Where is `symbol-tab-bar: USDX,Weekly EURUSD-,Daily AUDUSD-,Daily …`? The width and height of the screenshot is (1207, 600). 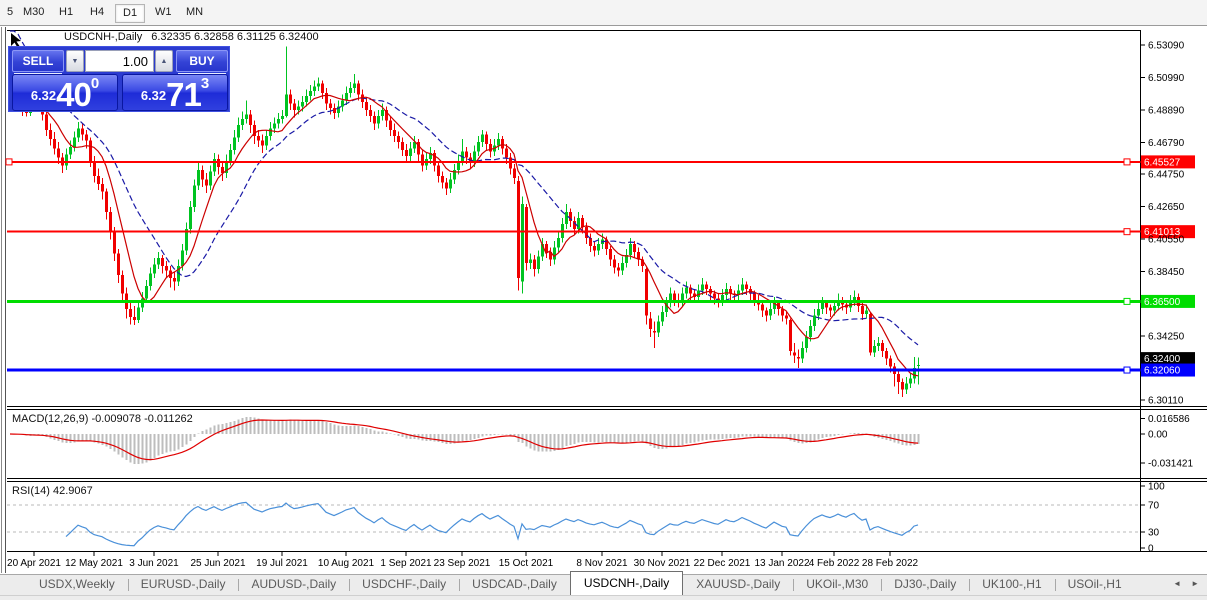 symbol-tab-bar: USDX,Weekly EURUSD-,Daily AUDUSD-,Daily … is located at coordinates (603, 583).